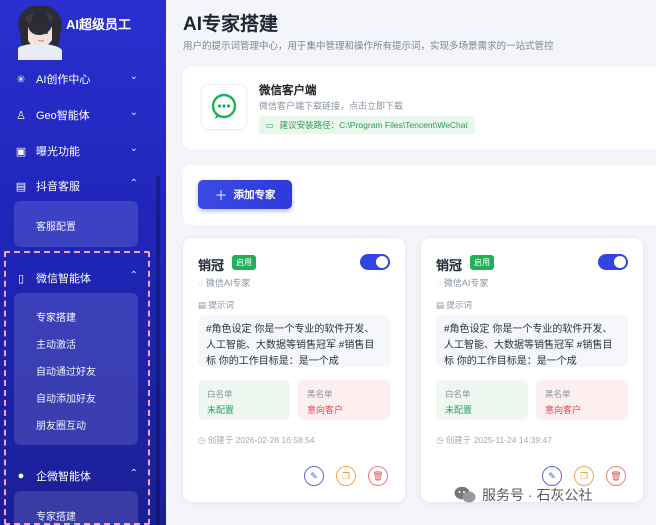 Image resolution: width=656 pixels, height=525 pixels. Describe the element at coordinates (58, 152) in the screenshot. I see `nav-label: 曝光功能` at that location.